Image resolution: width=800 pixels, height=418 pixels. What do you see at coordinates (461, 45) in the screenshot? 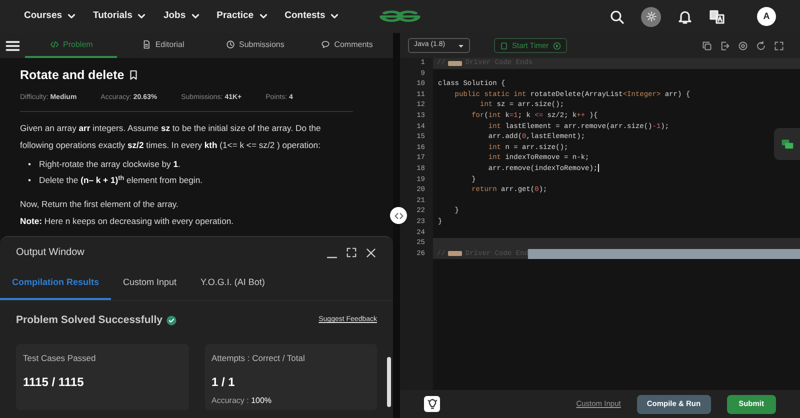
I see `caret-icon` at bounding box center [461, 45].